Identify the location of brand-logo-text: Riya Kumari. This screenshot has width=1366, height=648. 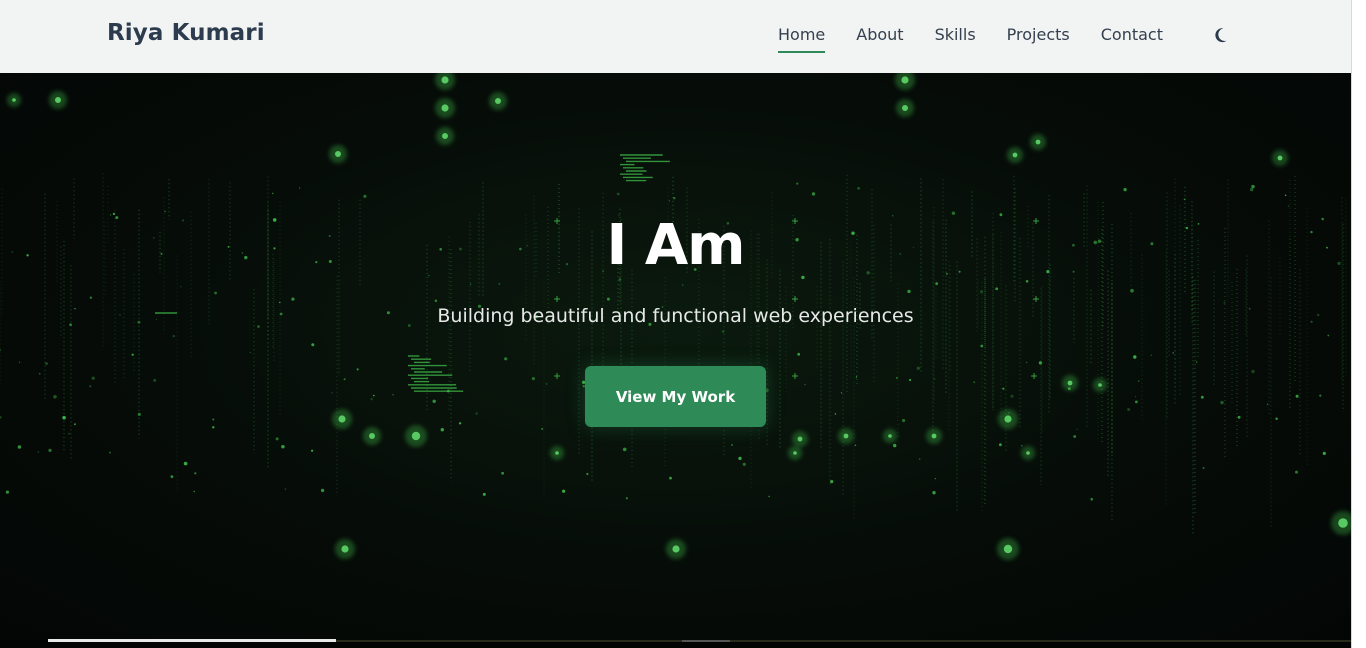
(186, 33).